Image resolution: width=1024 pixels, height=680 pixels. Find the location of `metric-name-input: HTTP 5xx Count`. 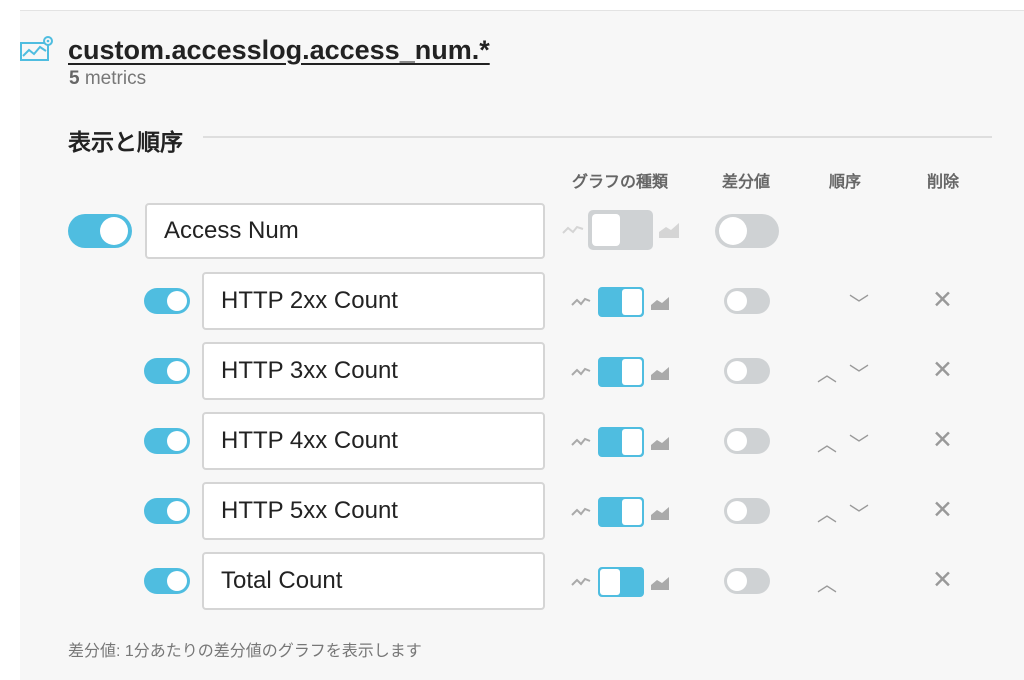

metric-name-input: HTTP 5xx Count is located at coordinates (373, 511).